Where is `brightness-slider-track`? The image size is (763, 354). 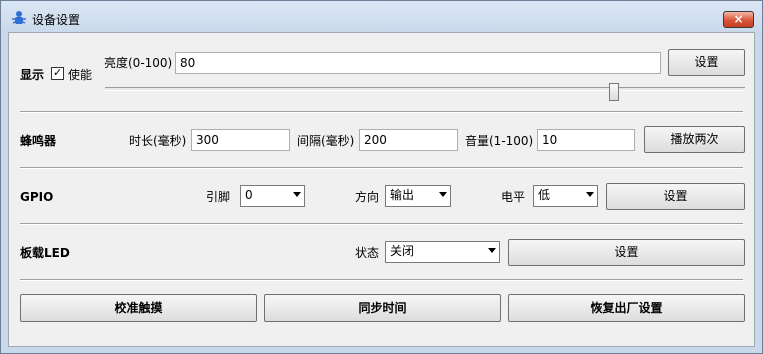 brightness-slider-track is located at coordinates (425, 89).